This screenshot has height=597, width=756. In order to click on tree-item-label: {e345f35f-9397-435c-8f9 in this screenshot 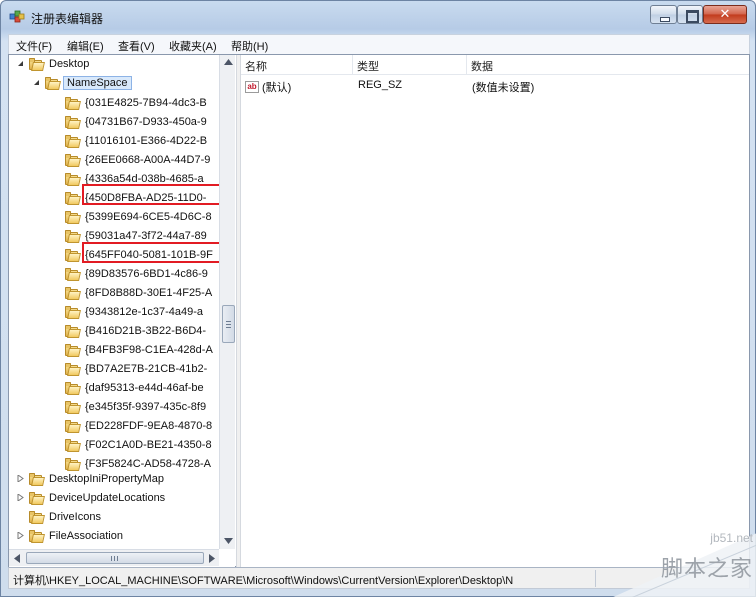, I will do `click(146, 407)`.